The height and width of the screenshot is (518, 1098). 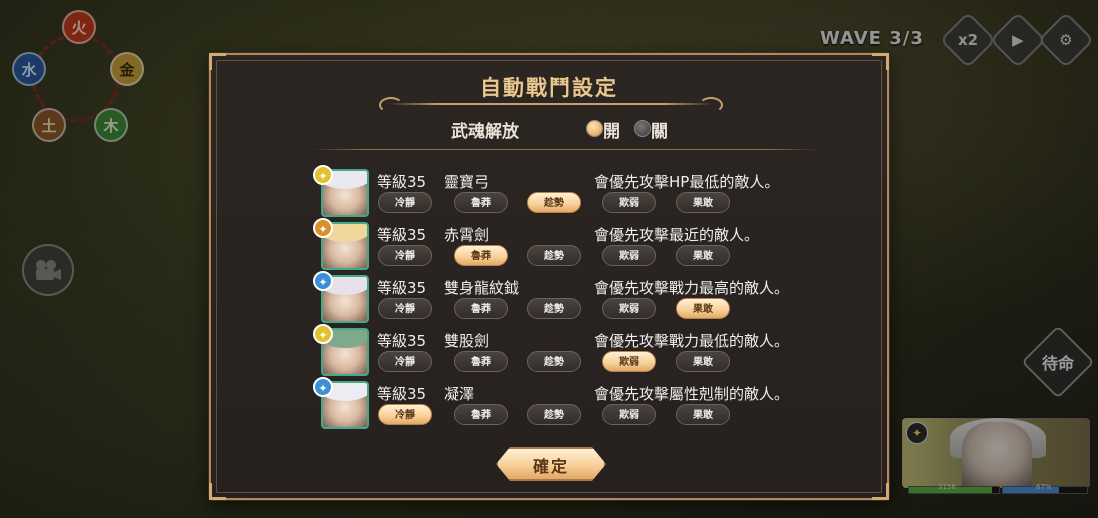 I want to click on soul-release-on-label: 開, so click(x=611, y=129).